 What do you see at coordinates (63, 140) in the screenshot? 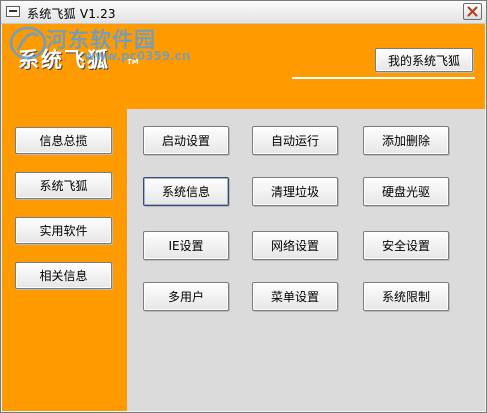
I see `sidebar-item-overview: 信息总揽` at bounding box center [63, 140].